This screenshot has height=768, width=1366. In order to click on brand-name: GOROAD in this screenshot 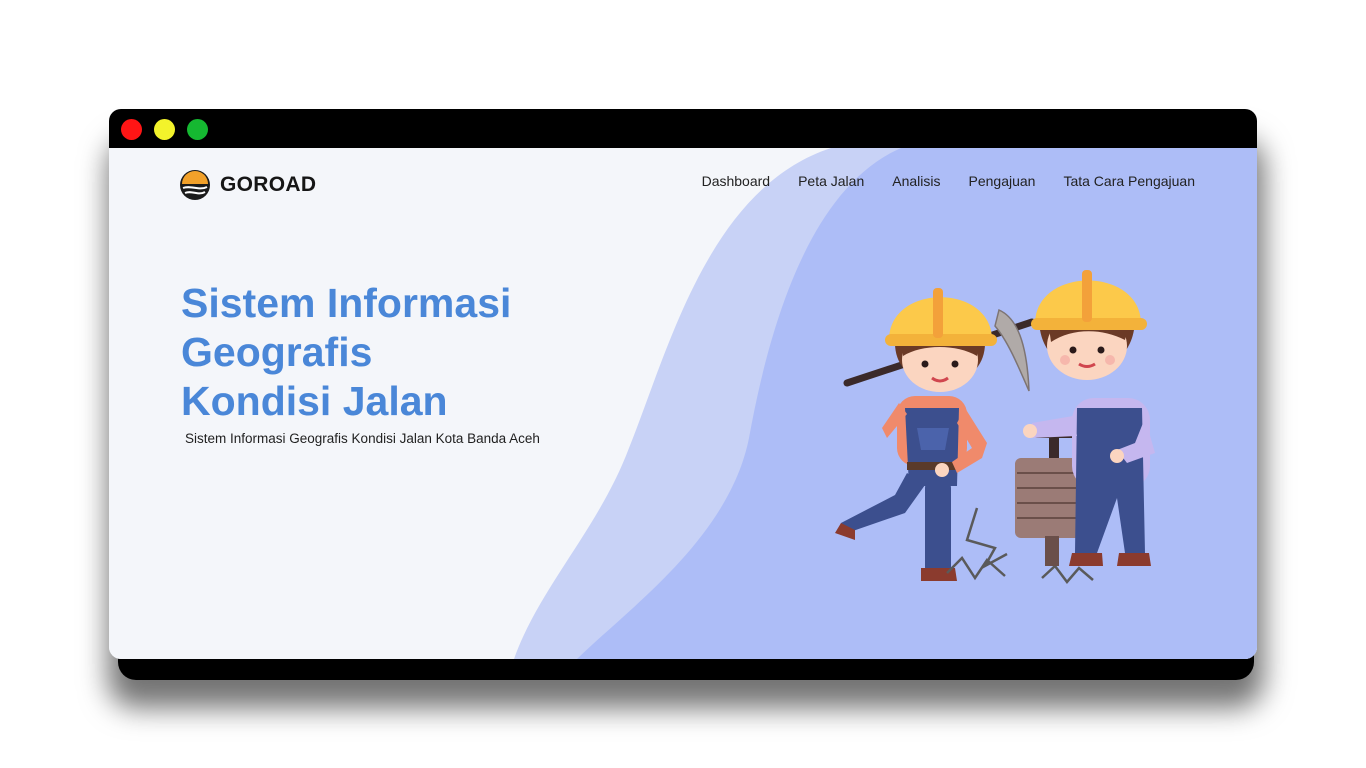, I will do `click(268, 184)`.